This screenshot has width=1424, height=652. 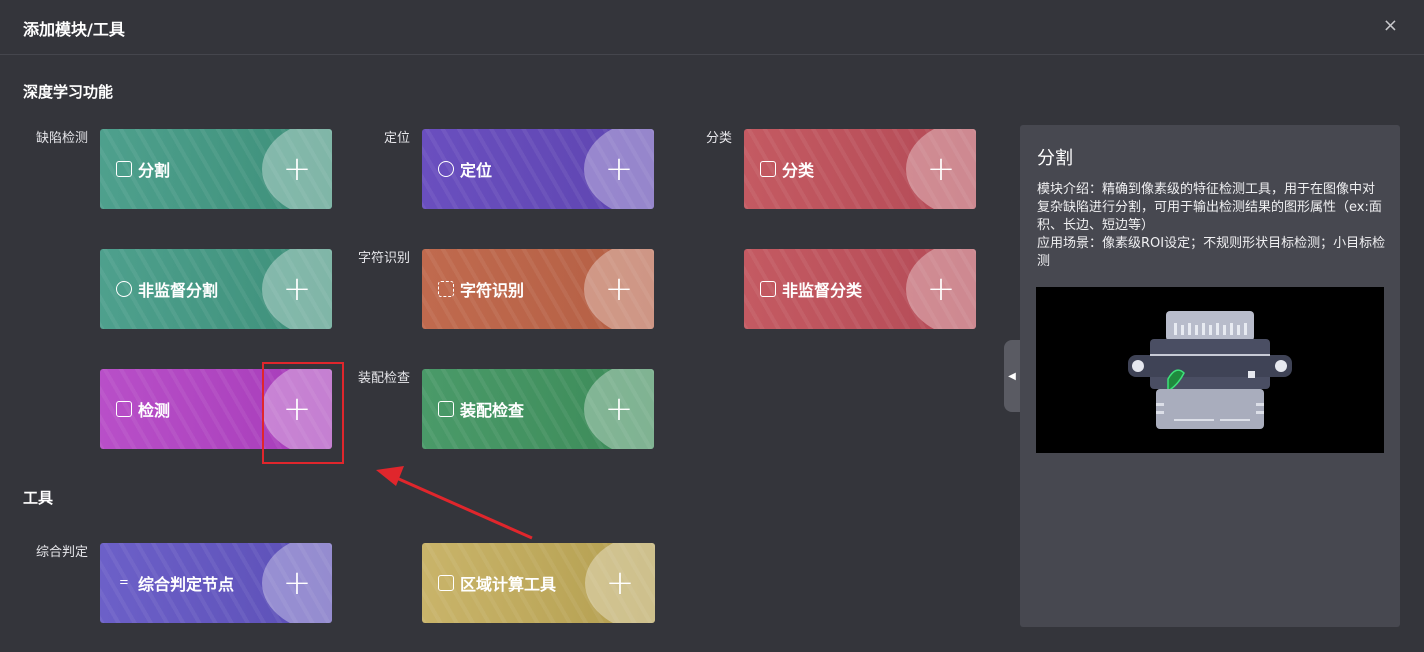 I want to click on card-label: 装配检查, so click(x=481, y=409).